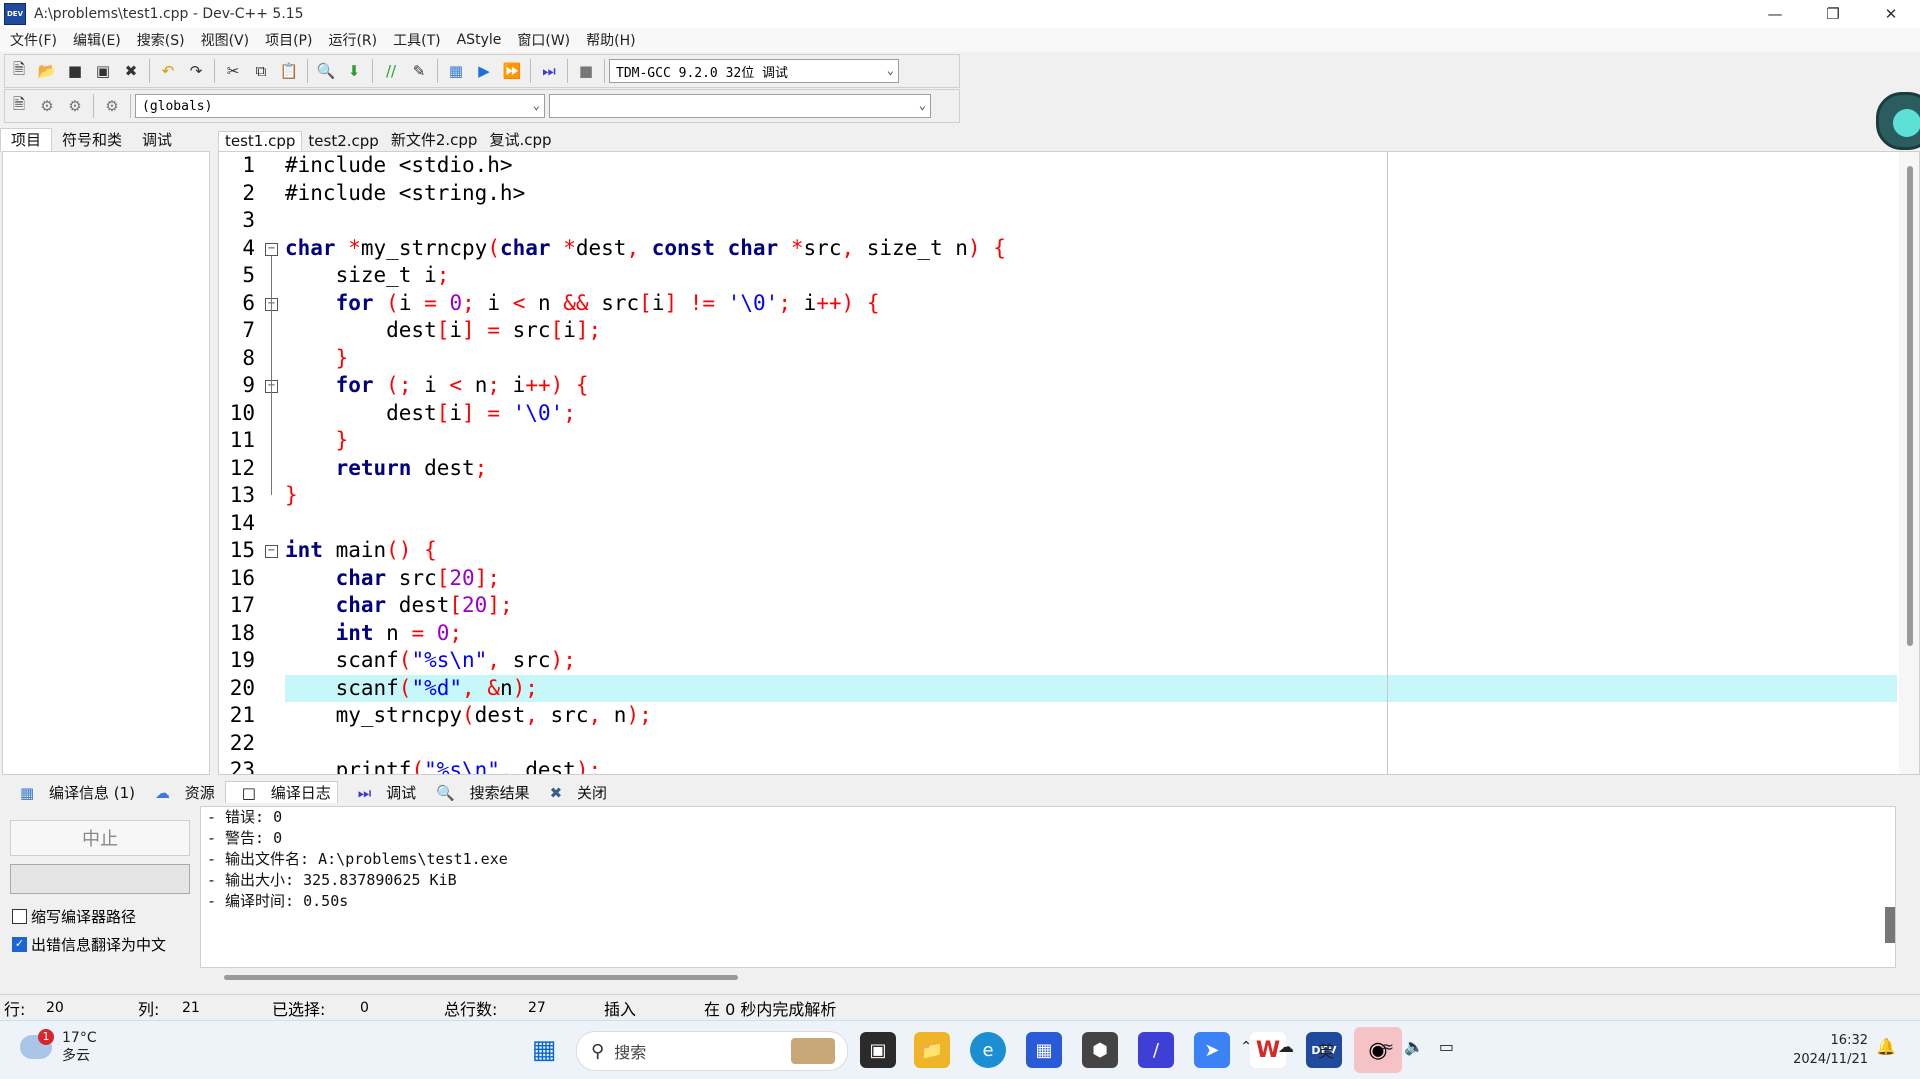  What do you see at coordinates (242, 605) in the screenshot?
I see `line-number: 17` at bounding box center [242, 605].